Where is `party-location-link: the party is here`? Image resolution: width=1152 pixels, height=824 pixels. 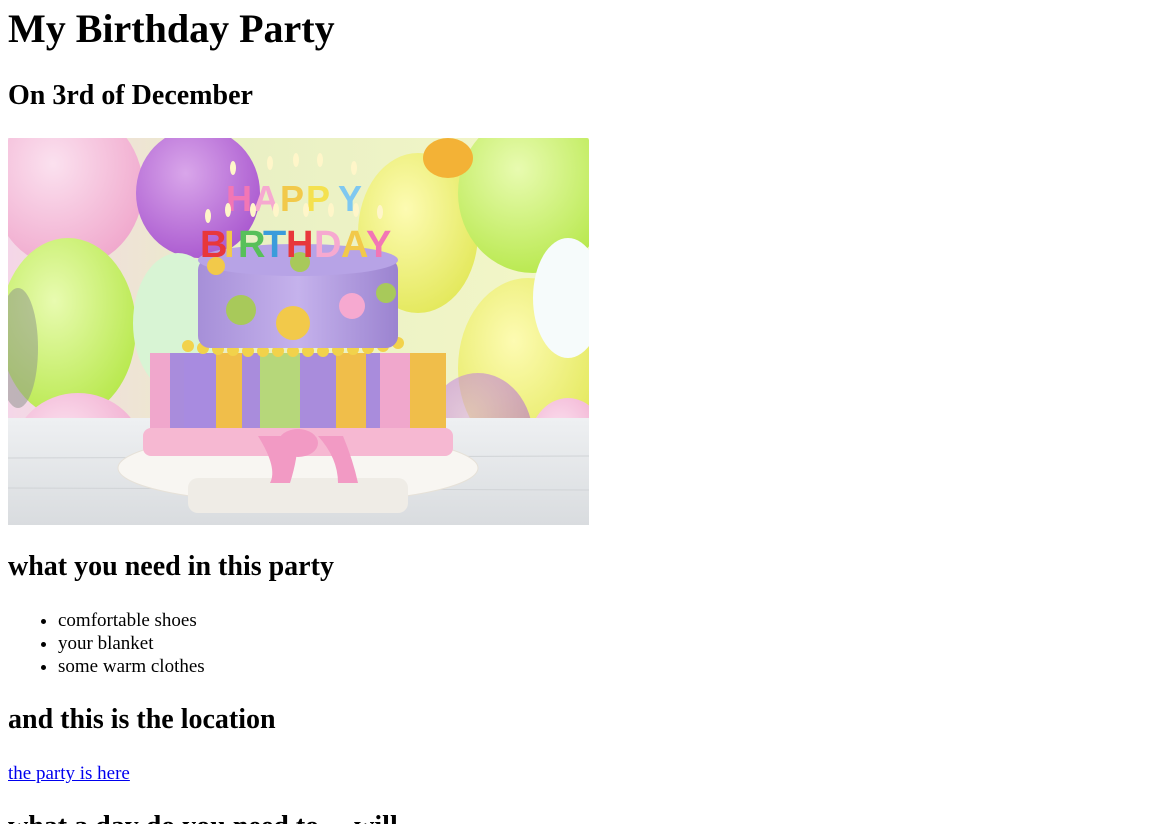 party-location-link: the party is here is located at coordinates (69, 773).